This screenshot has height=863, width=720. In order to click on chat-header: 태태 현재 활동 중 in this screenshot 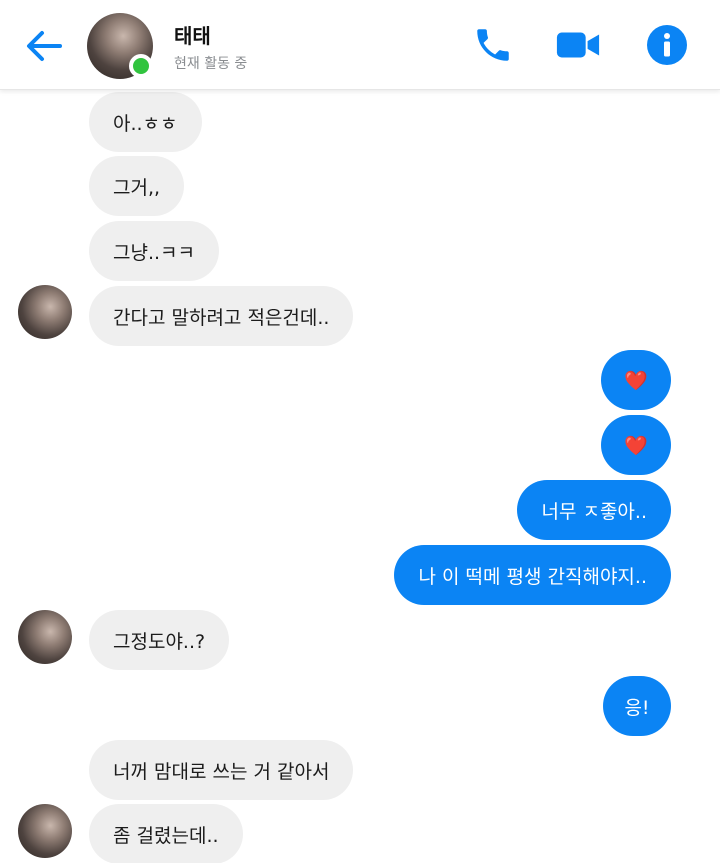, I will do `click(360, 45)`.